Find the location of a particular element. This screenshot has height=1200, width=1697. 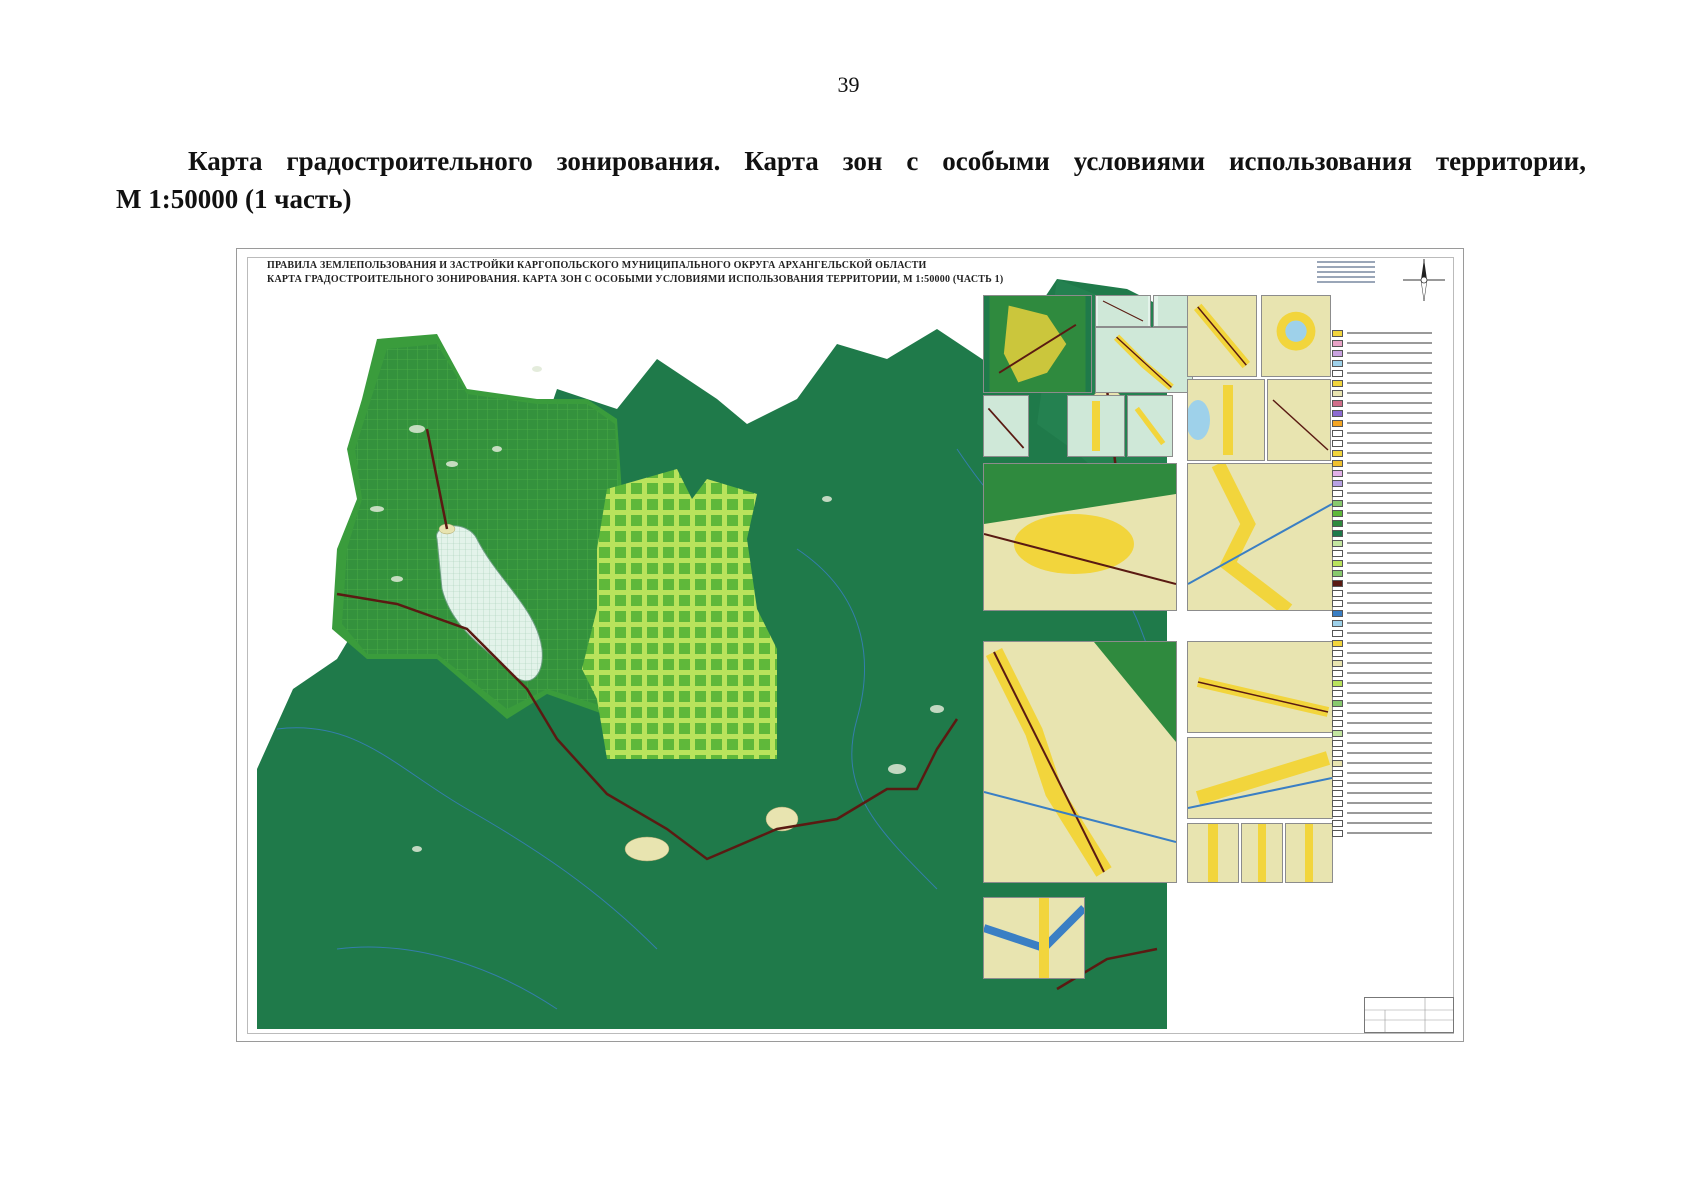

map-legend is located at coordinates (1382, 584).